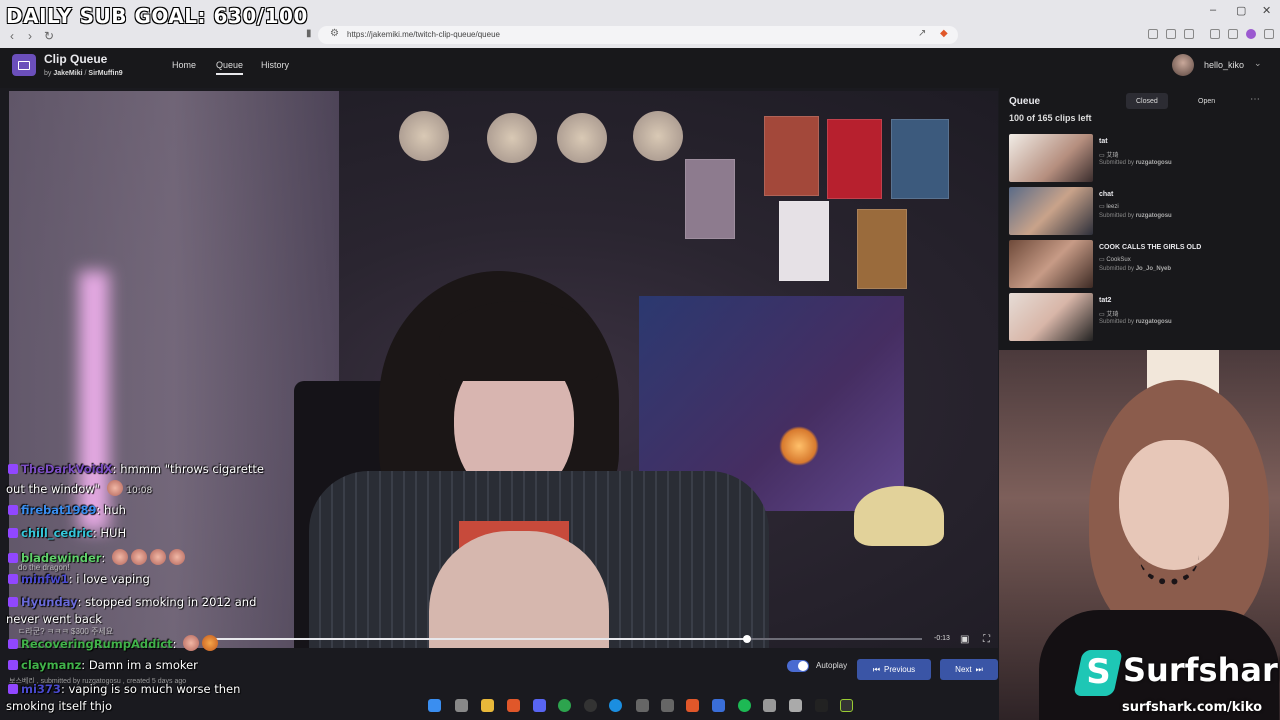  What do you see at coordinates (184, 65) in the screenshot?
I see `nav-home: Home` at bounding box center [184, 65].